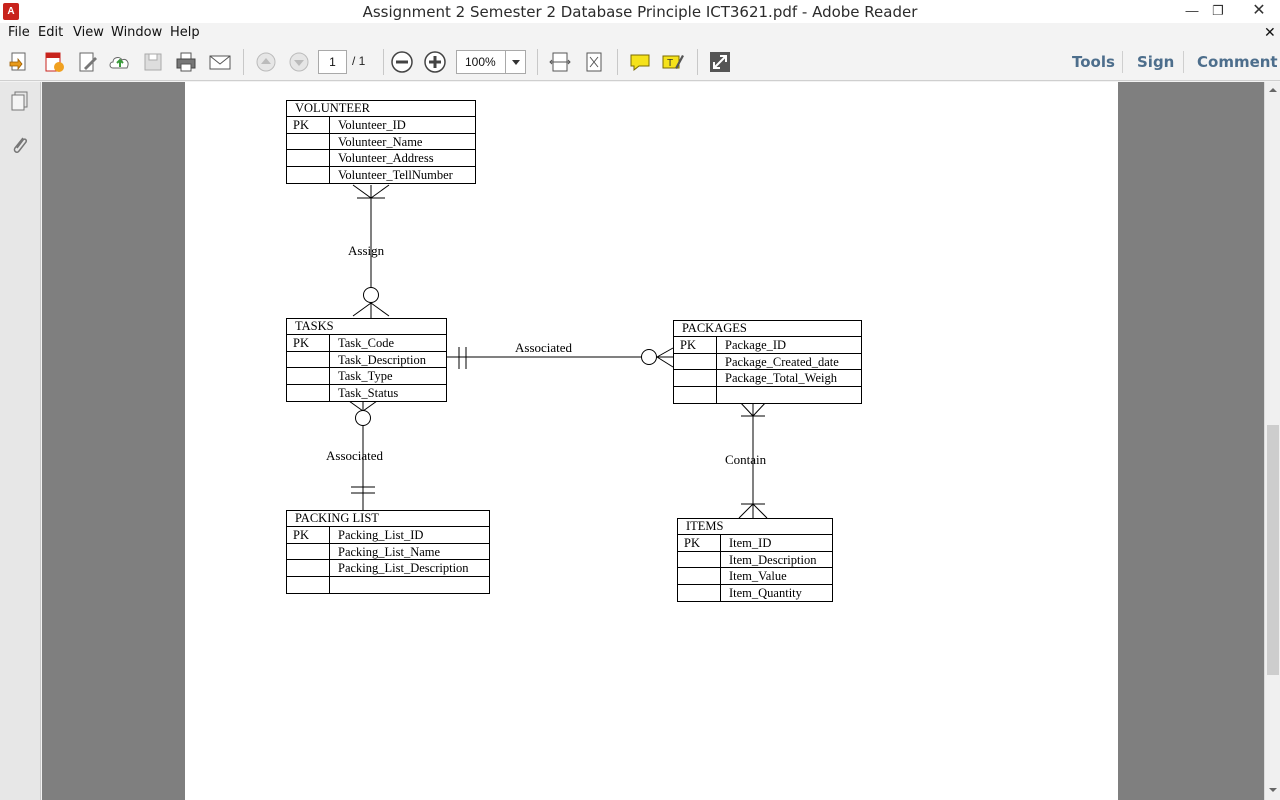  What do you see at coordinates (558, 351) in the screenshot?
I see `er-diagram-lines` at bounding box center [558, 351].